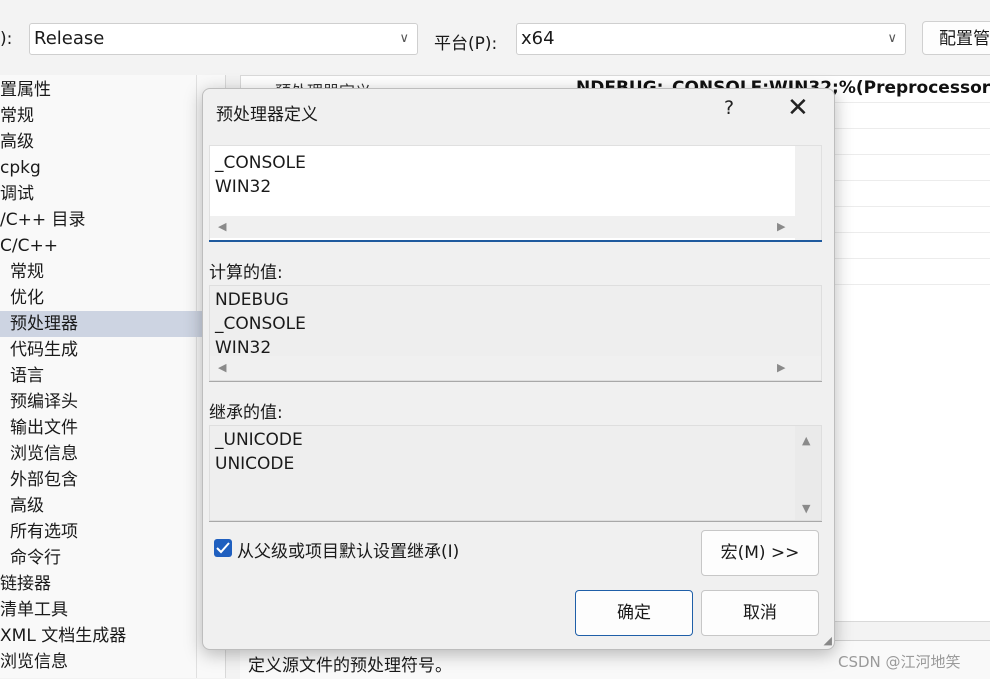 This screenshot has width=990, height=679. Describe the element at coordinates (30, 558) in the screenshot. I see `tree-item: 命令行` at that location.